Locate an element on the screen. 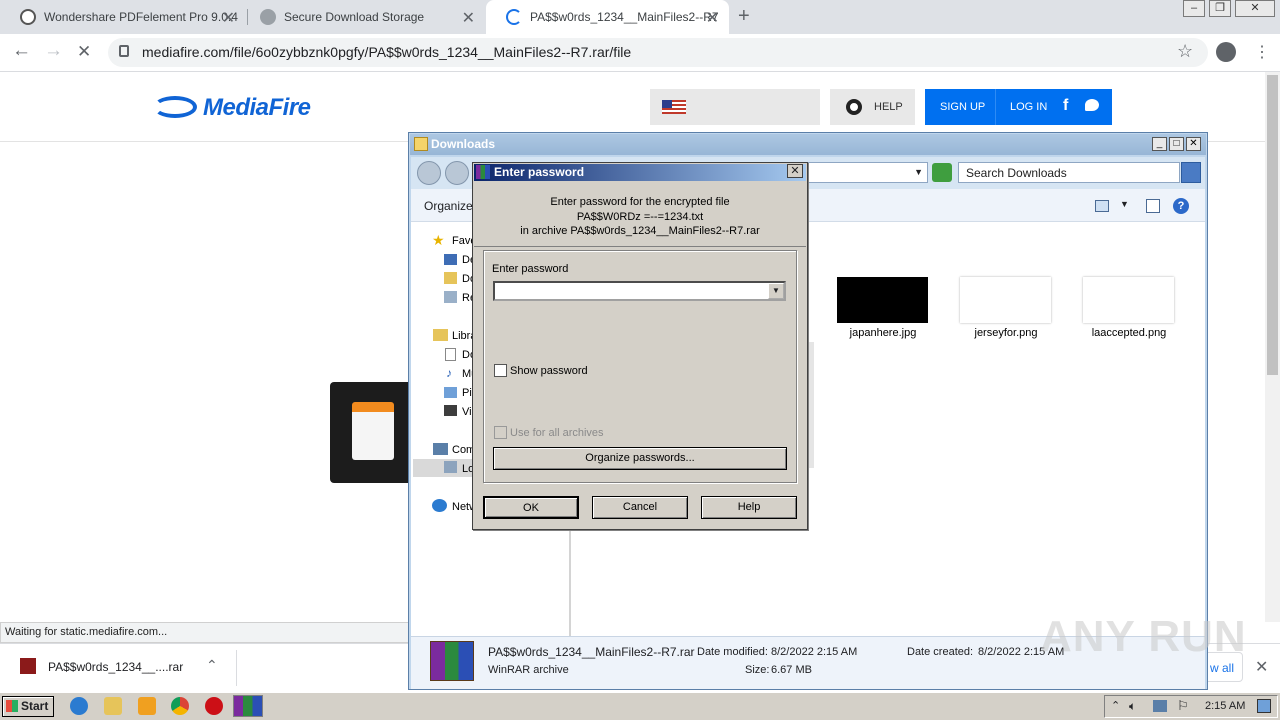  page-scrollbar-thumb is located at coordinates (1272, 225).